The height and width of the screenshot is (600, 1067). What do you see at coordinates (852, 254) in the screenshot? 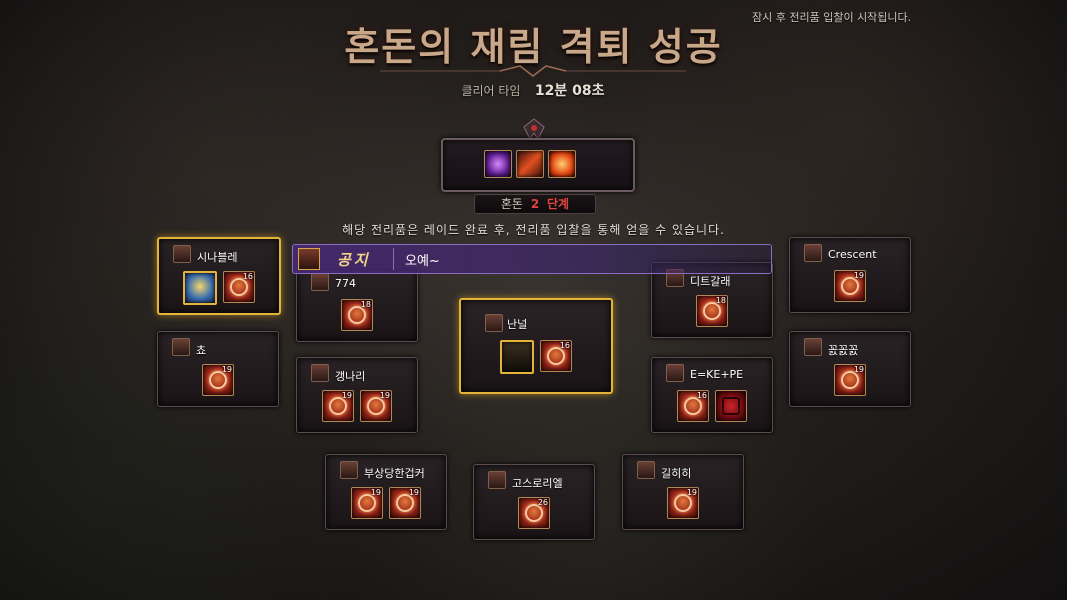
I see `player-name: Crescent` at bounding box center [852, 254].